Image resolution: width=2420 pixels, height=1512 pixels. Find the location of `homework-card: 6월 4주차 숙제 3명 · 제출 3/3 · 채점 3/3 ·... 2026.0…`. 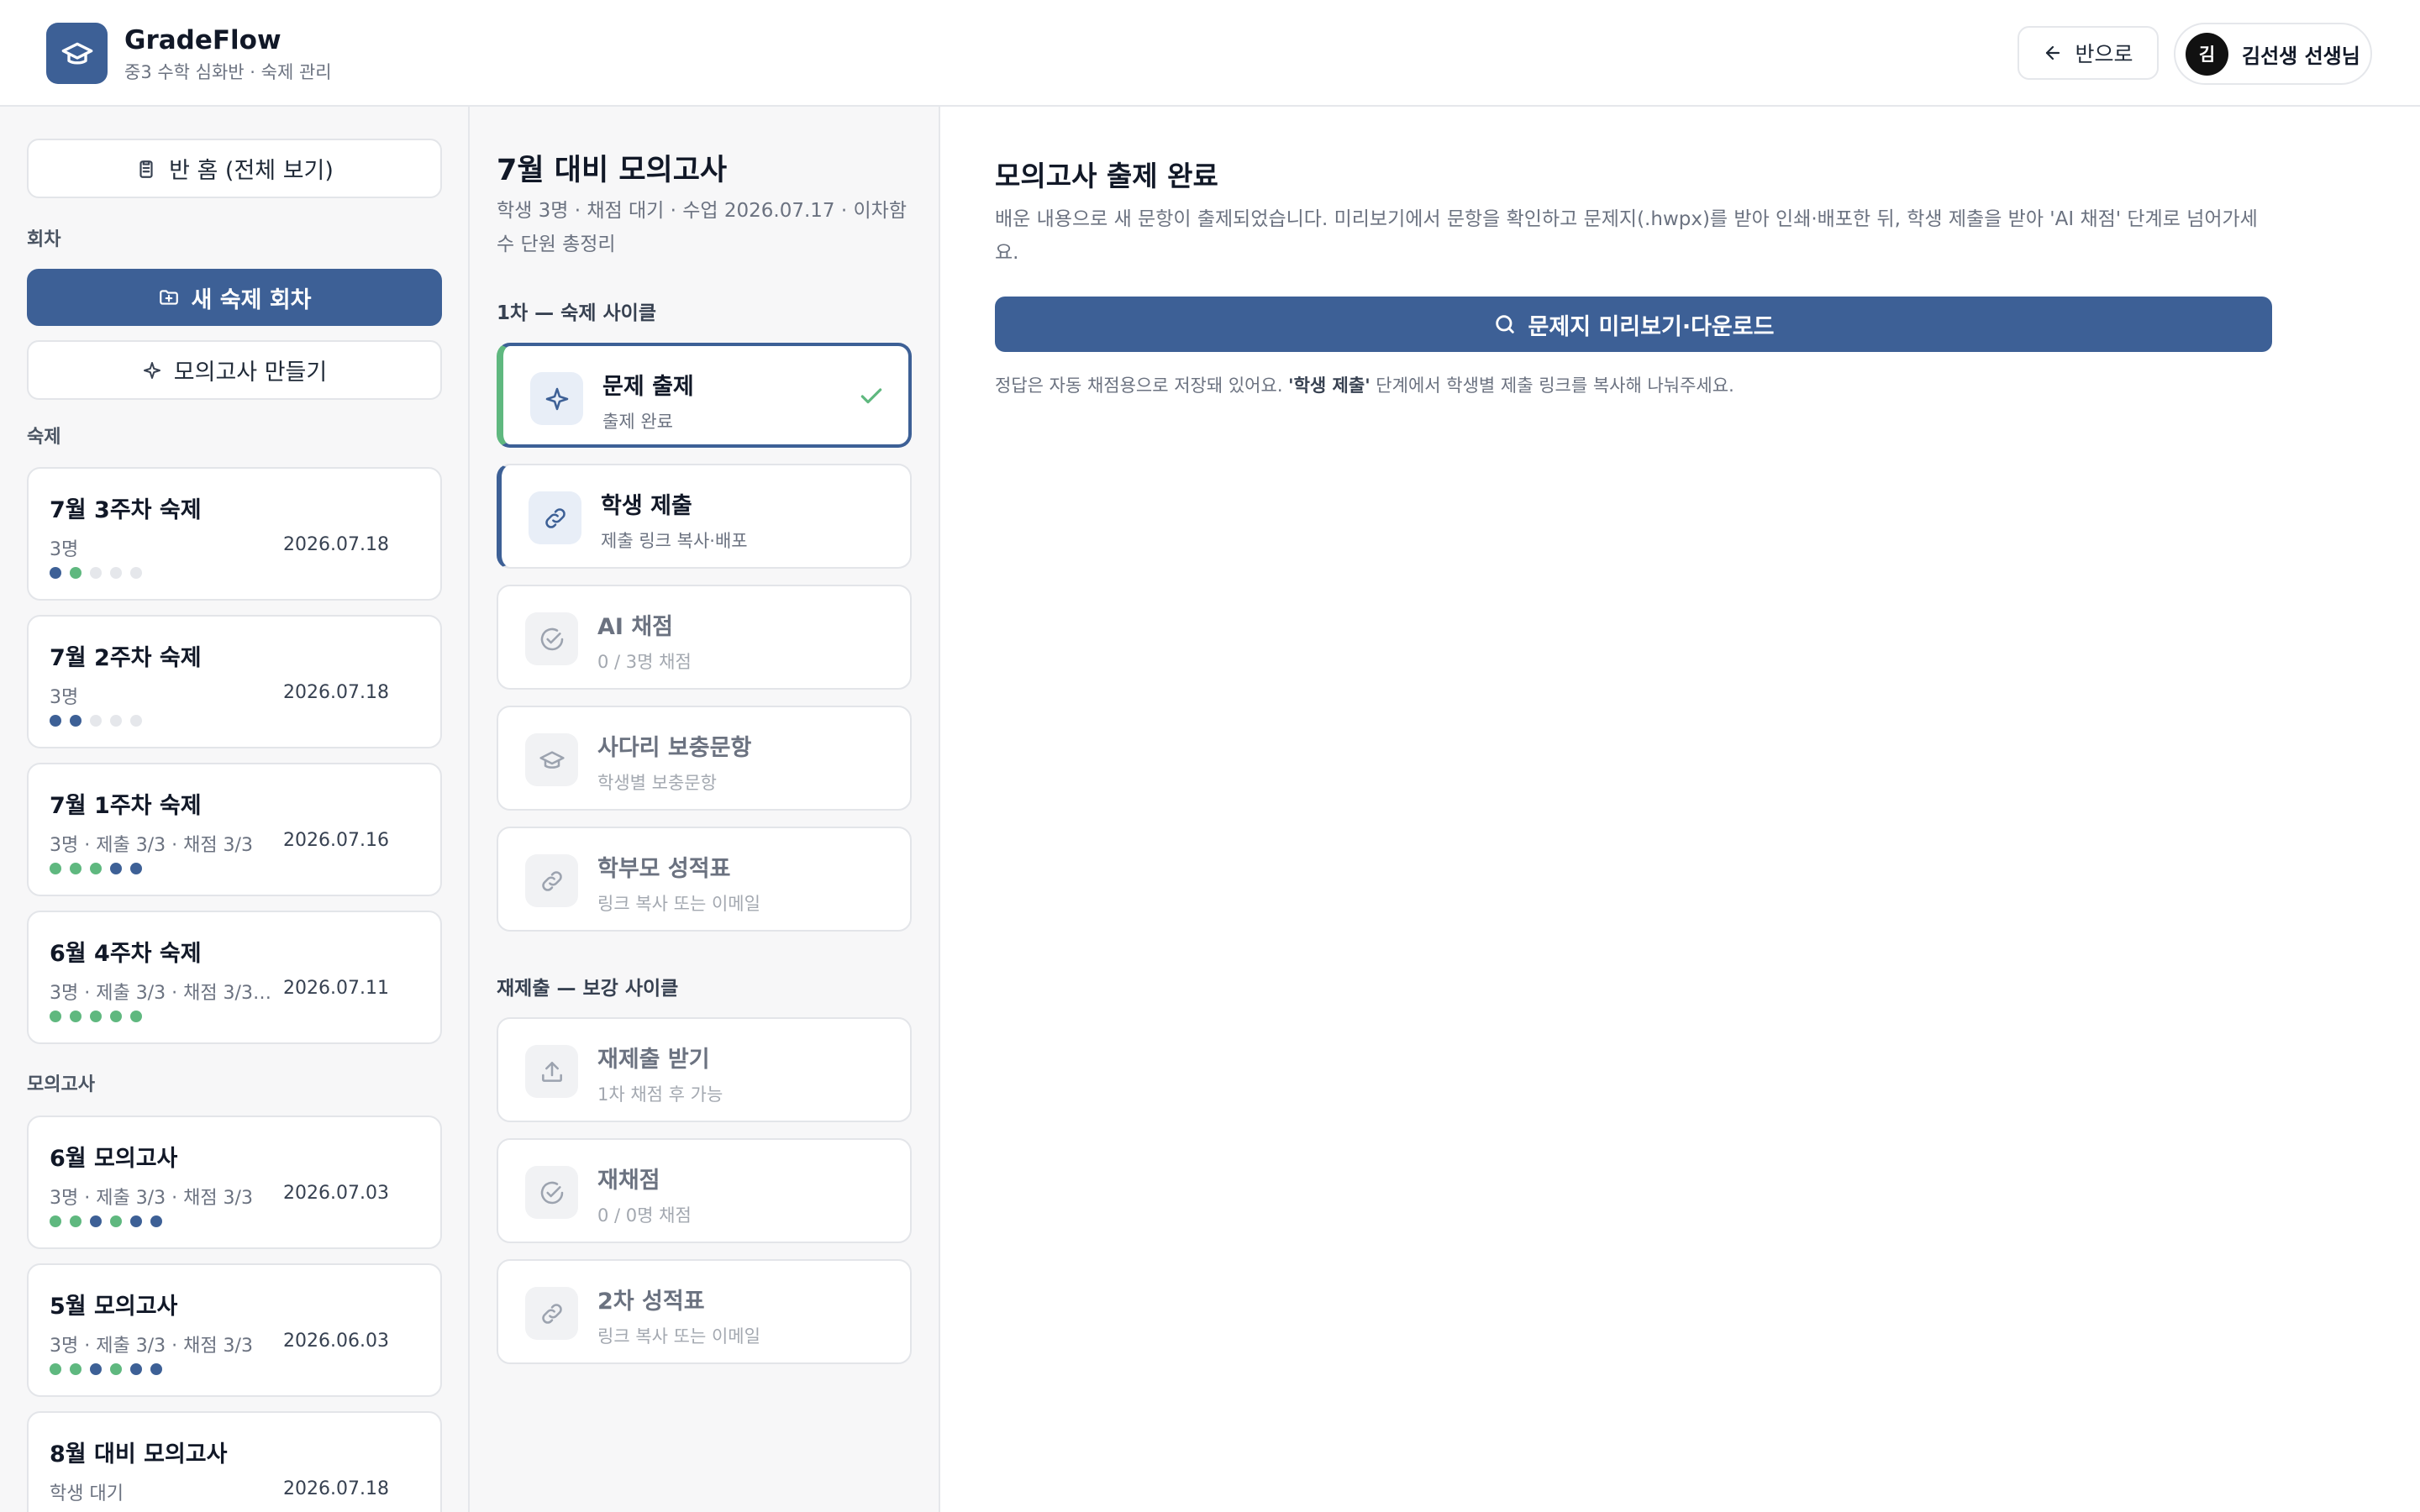

homework-card: 6월 4주차 숙제 3명 · 제출 3/3 · 채점 3/3 ·... 2026.0… is located at coordinates (234, 977).